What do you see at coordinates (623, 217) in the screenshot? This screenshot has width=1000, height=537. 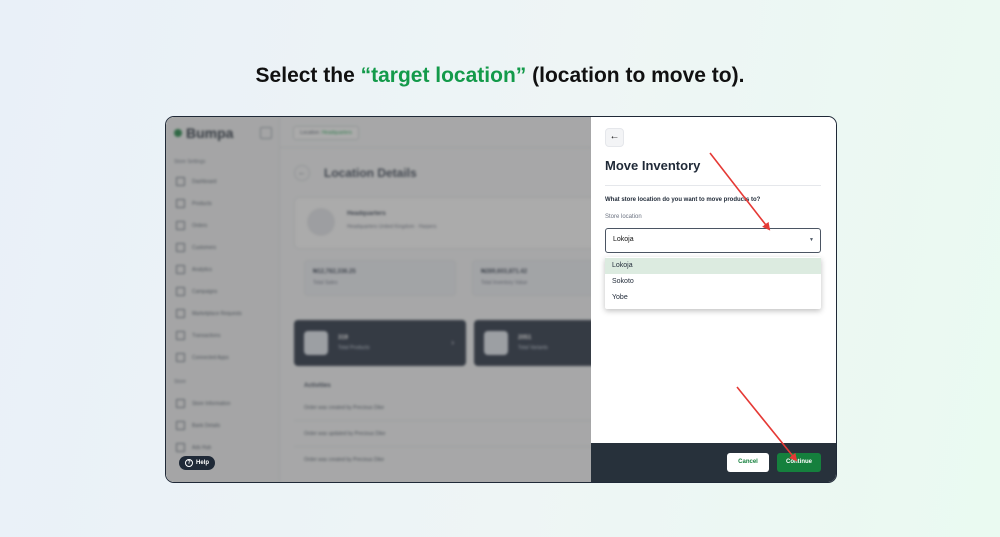 I see `store-location-label: Store location` at bounding box center [623, 217].